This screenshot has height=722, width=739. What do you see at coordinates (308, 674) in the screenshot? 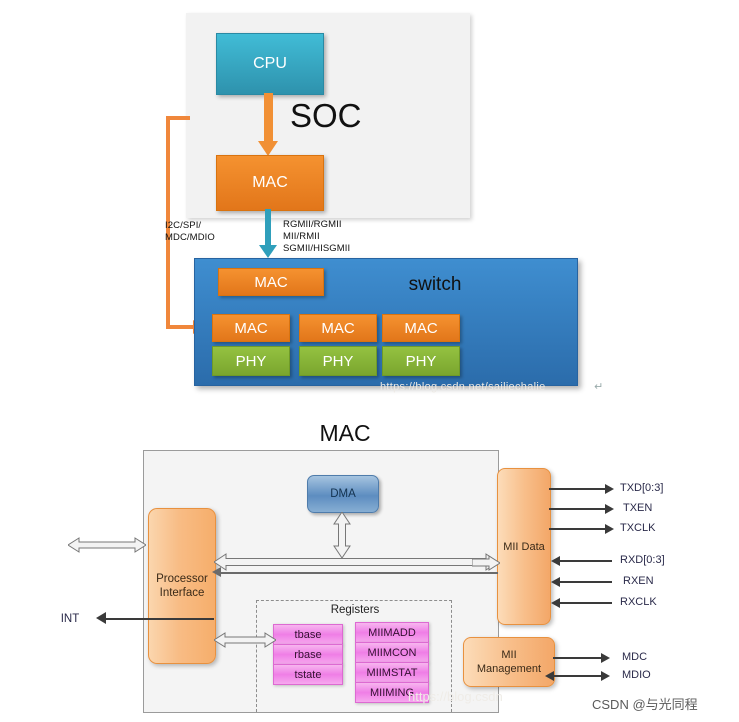
I see `register-tstate: tstate` at bounding box center [308, 674].